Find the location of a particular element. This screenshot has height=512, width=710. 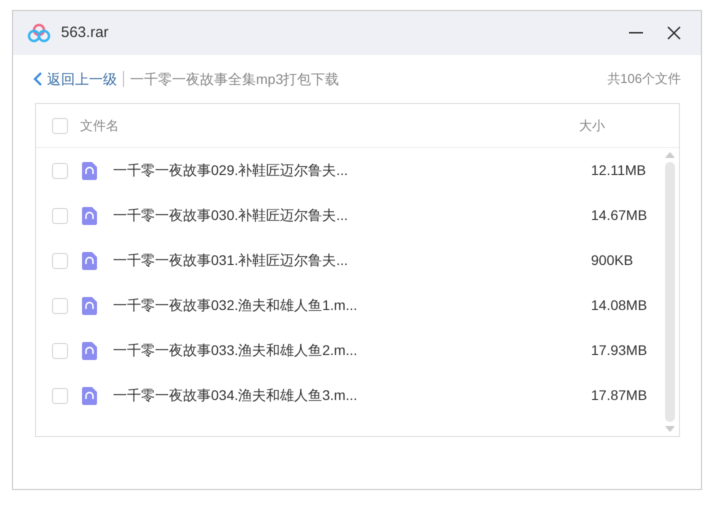

file-count: 共106个文件 is located at coordinates (644, 79).